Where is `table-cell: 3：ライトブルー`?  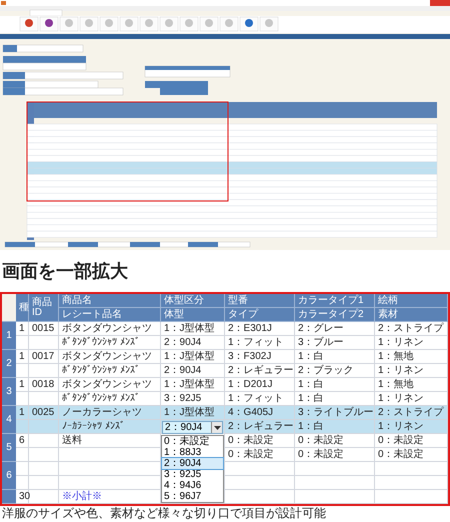 table-cell: 3：ライトブルー is located at coordinates (335, 413).